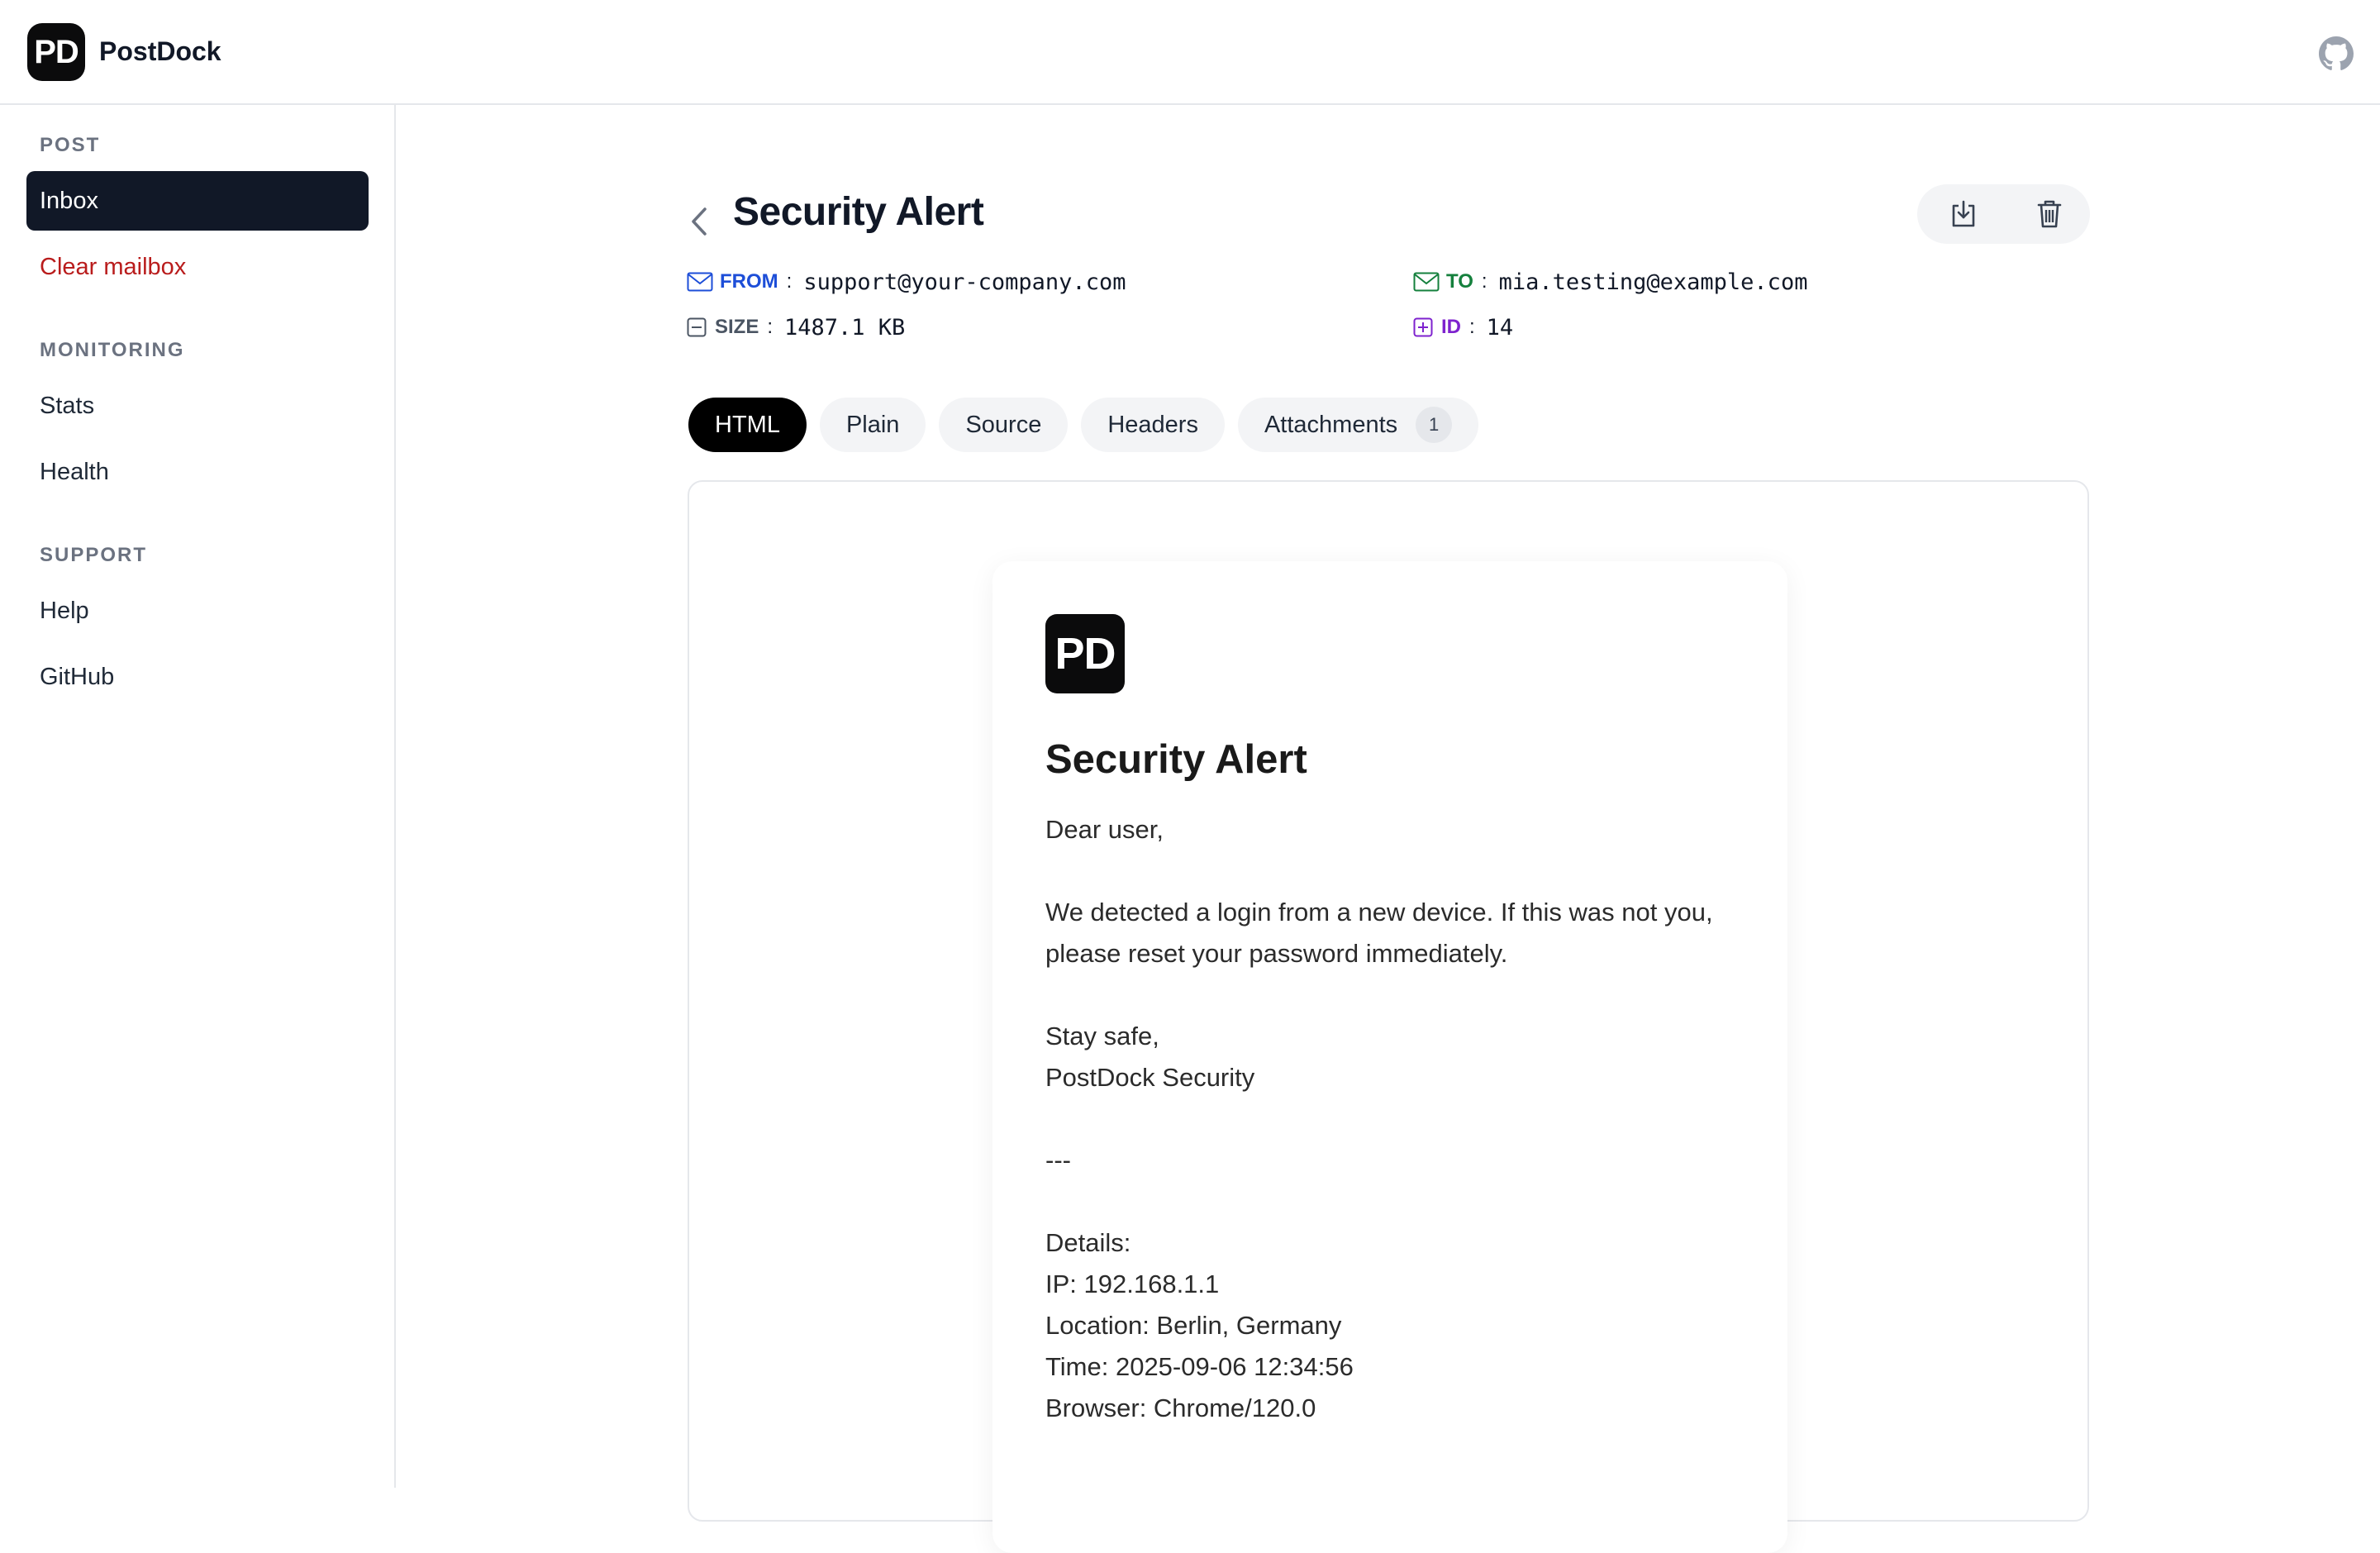  Describe the element at coordinates (1653, 282) in the screenshot. I see `to-value: mia.testing@example.com` at that location.